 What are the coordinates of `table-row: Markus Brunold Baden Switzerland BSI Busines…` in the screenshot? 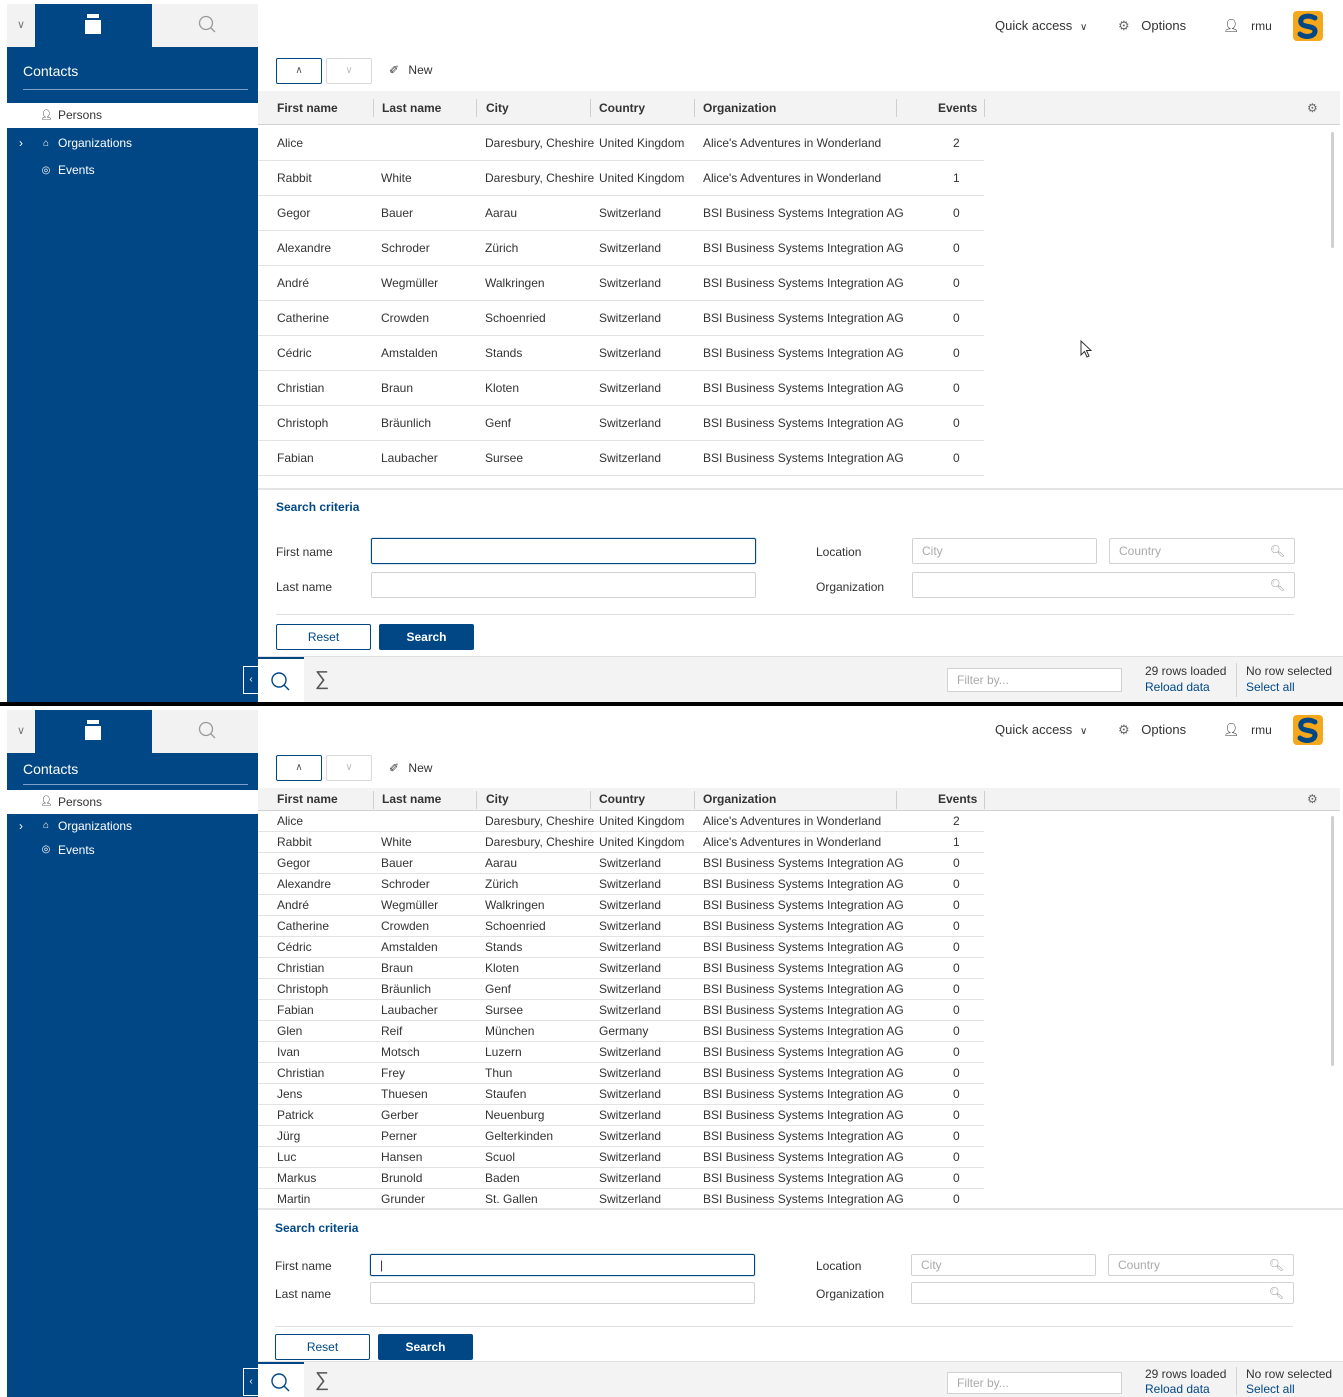 It's located at (621, 1178).